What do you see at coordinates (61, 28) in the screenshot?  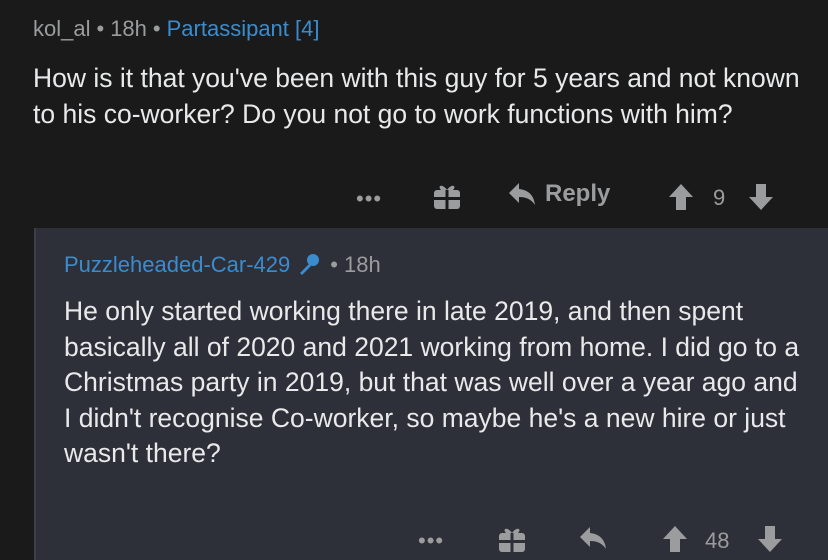 I see `comment-author: kol_al` at bounding box center [61, 28].